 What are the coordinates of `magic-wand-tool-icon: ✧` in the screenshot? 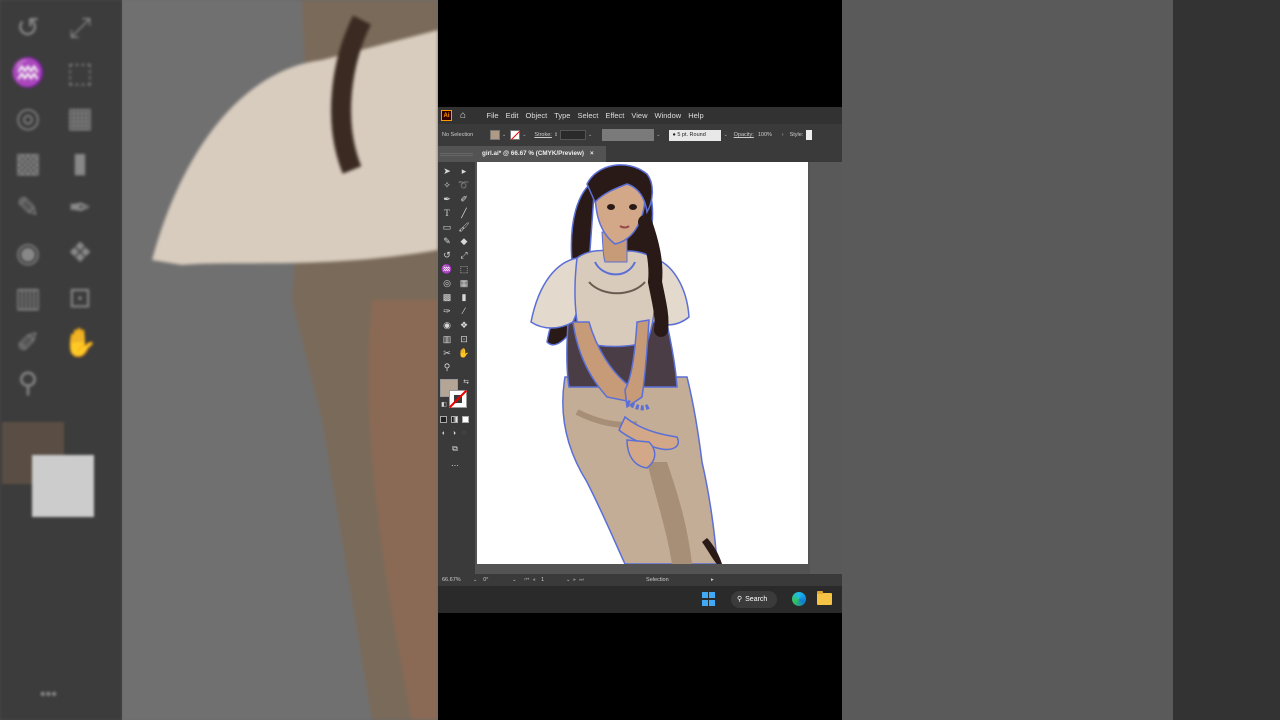 It's located at (447, 185).